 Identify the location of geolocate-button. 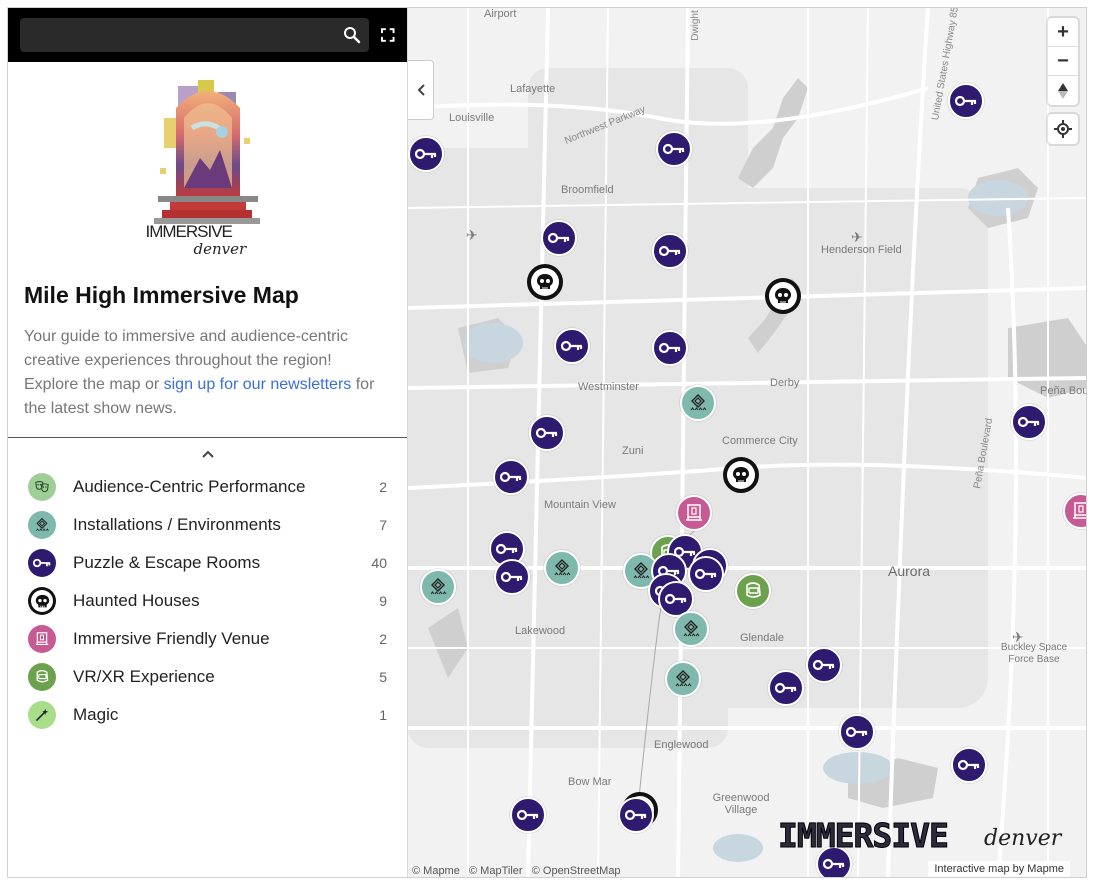
(1063, 129).